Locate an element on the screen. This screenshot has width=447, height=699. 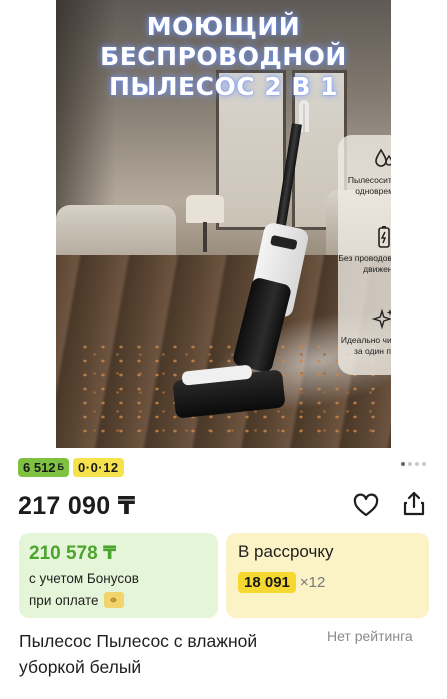
bonus-price-caption-2: при оплате ⦵ is located at coordinates (118, 600).